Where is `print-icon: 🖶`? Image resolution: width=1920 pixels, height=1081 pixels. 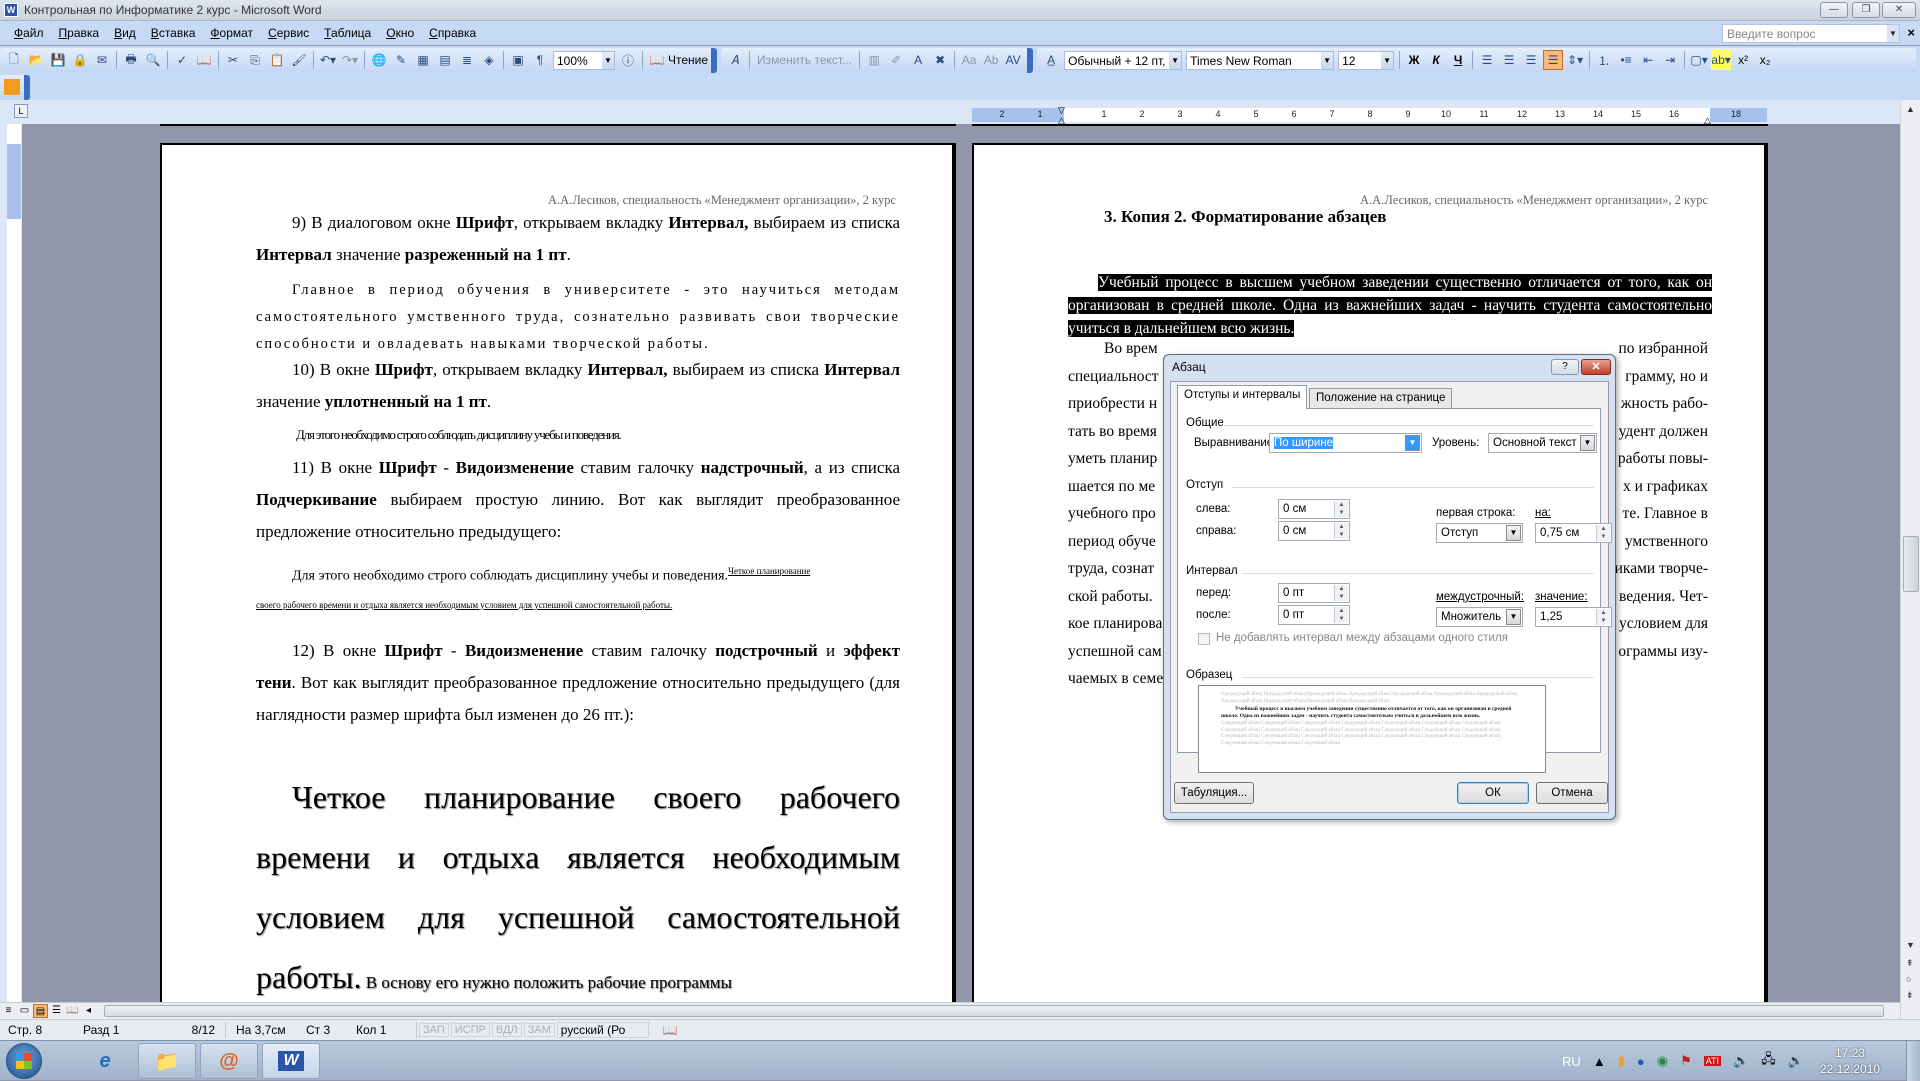 print-icon: 🖶 is located at coordinates (131, 60).